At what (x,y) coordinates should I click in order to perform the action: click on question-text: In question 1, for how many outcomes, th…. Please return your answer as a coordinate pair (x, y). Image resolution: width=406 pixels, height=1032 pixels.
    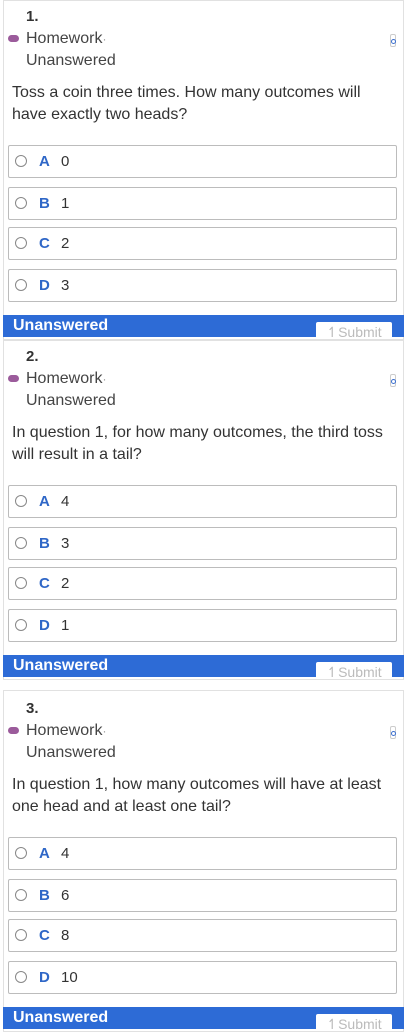
    Looking at the image, I should click on (197, 443).